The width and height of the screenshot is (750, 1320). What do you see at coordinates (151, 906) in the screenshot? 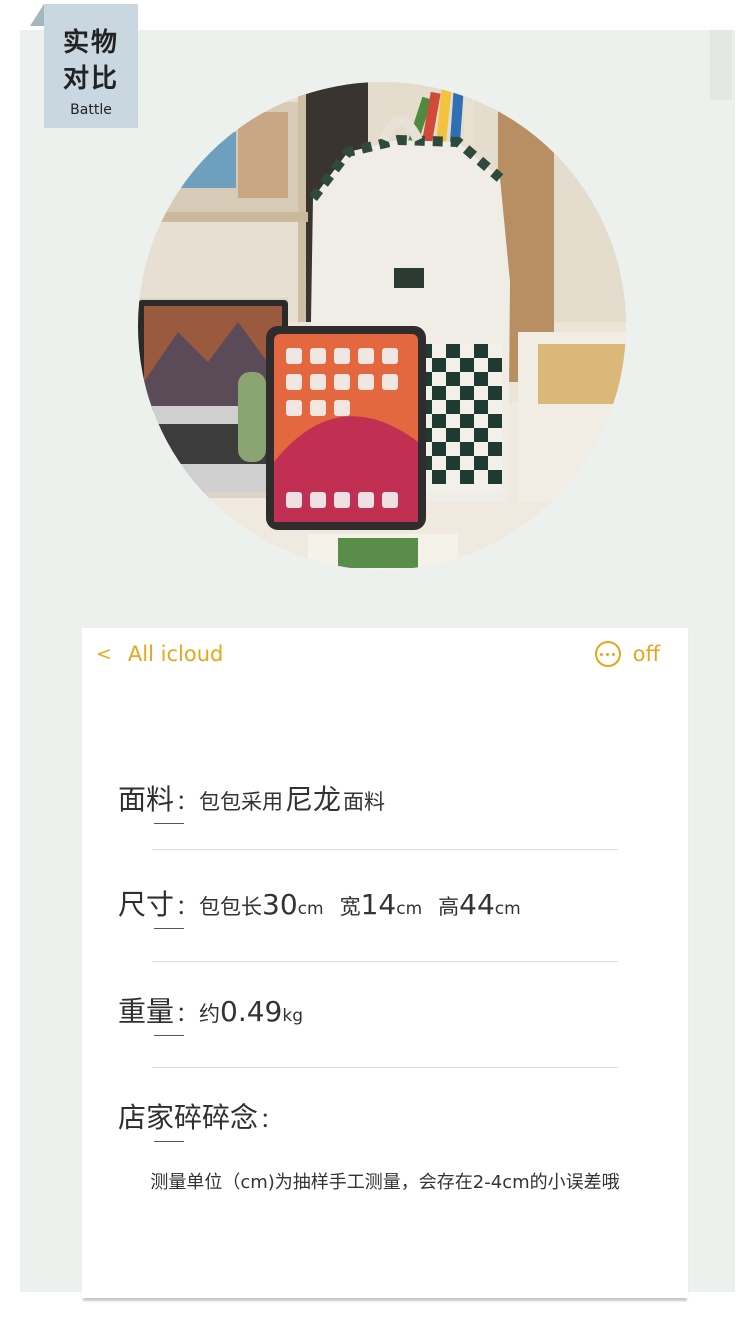
I see `size-label: 尺寸` at bounding box center [151, 906].